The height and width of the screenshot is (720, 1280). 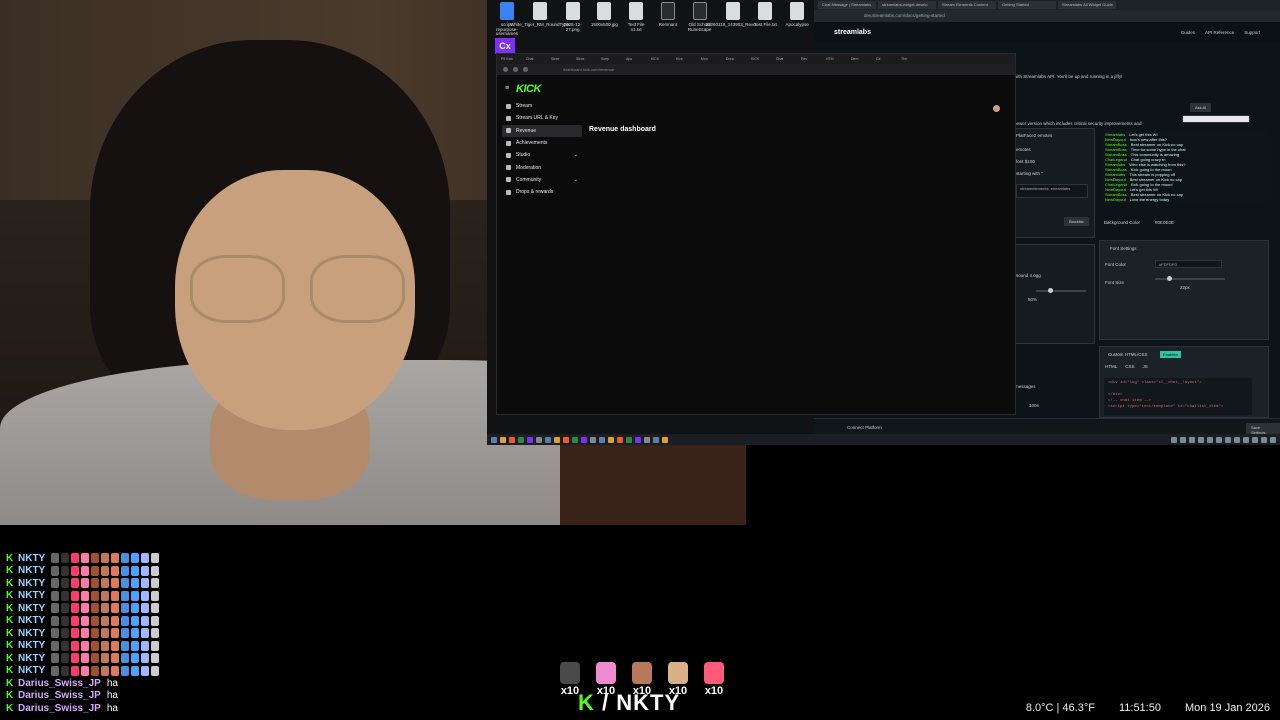 What do you see at coordinates (542, 192) in the screenshot?
I see `sidebar-item-drops-rewards: Drops & rewards` at bounding box center [542, 192].